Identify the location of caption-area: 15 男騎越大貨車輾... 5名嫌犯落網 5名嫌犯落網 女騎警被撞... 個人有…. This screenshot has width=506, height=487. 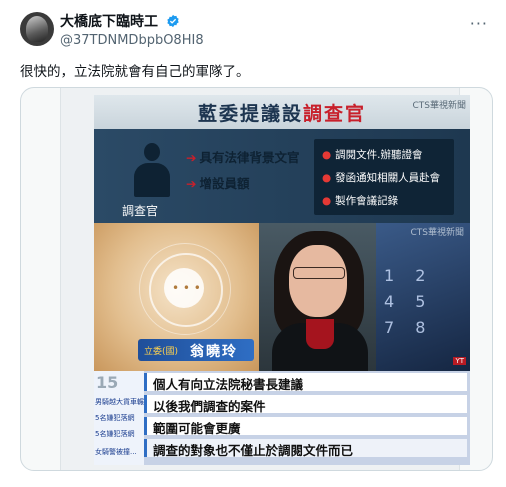
(282, 418).